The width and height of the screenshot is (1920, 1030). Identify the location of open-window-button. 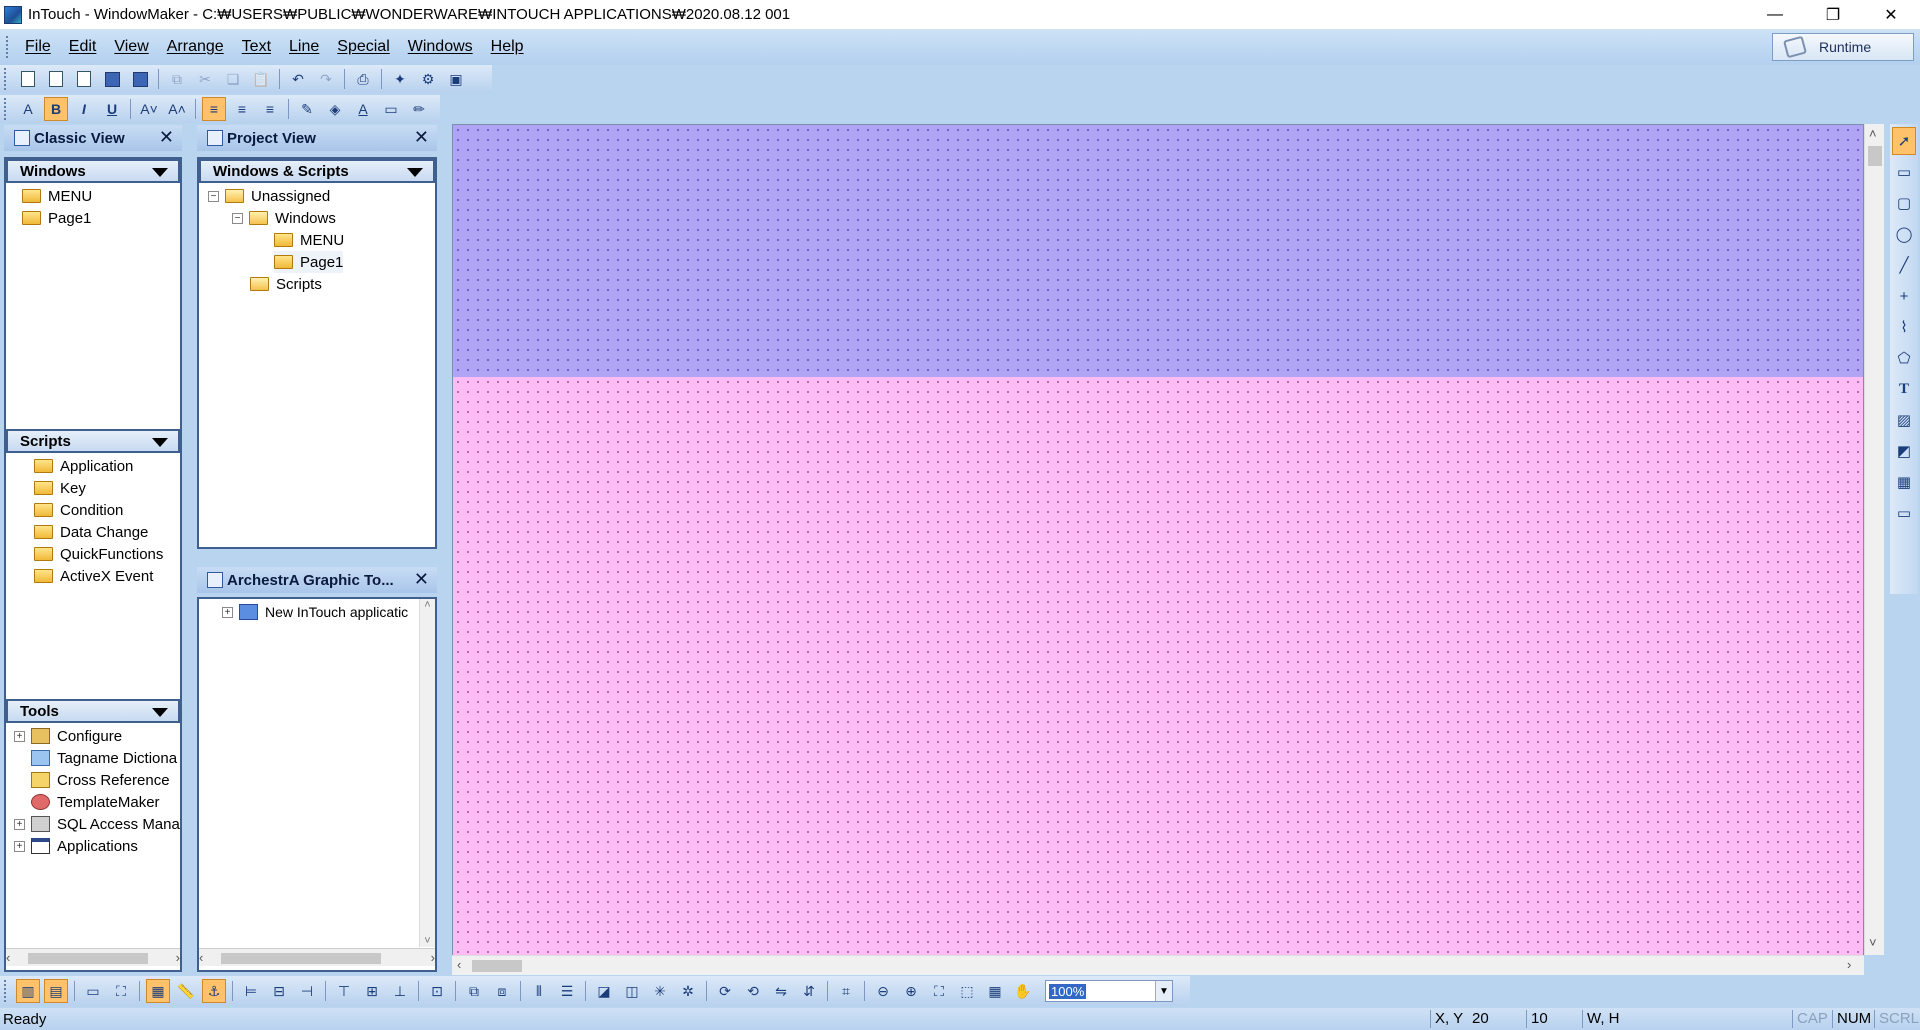
(56, 79).